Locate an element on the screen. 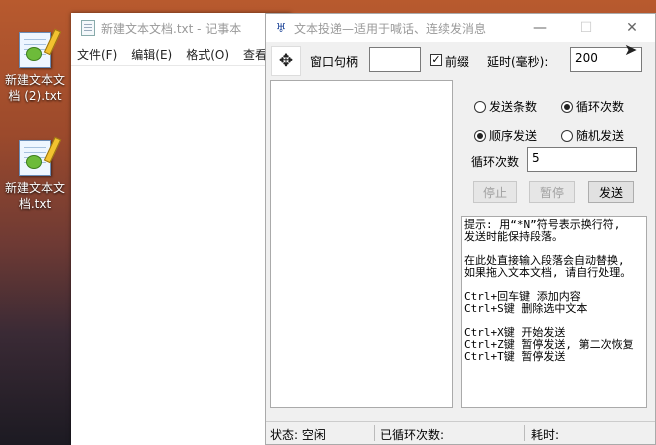 Image resolution: width=656 pixels, height=445 pixels. desktop-icon-label: 档.txt is located at coordinates (35, 204).